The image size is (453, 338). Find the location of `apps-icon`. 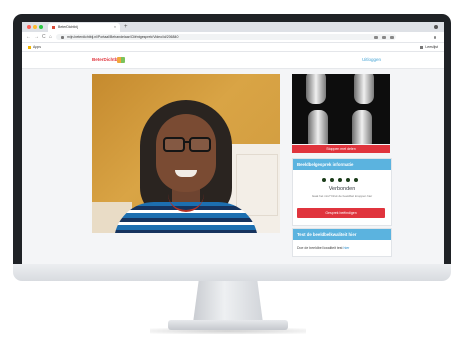

apps-icon is located at coordinates (29, 47).